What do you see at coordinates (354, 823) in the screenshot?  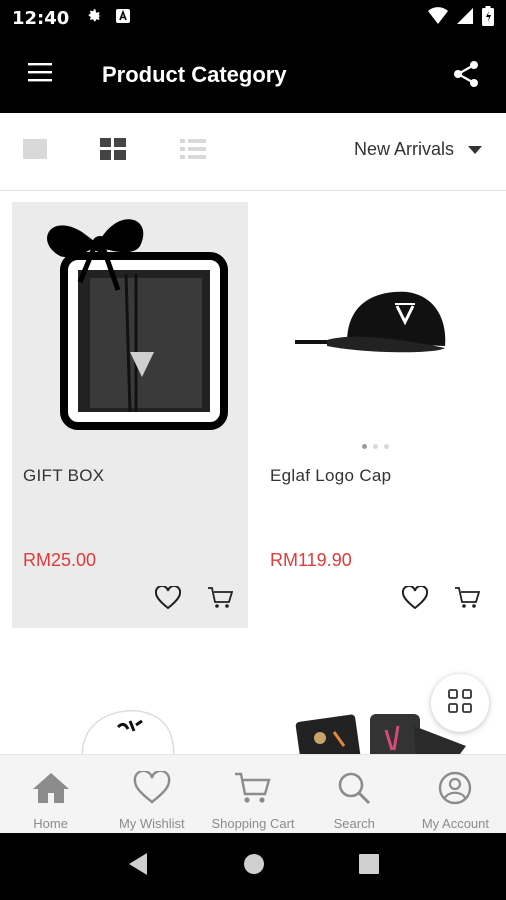 I see `nav-label: Search` at bounding box center [354, 823].